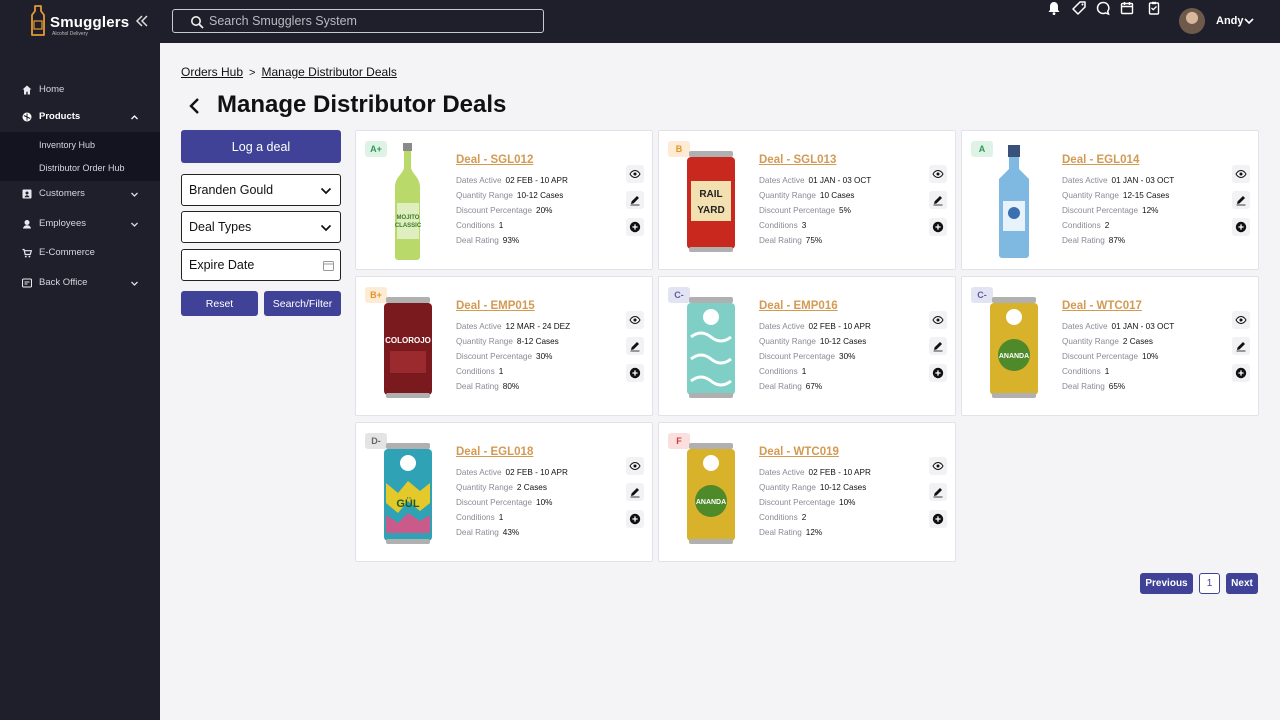 The image size is (1280, 720). What do you see at coordinates (812, 487) in the screenshot?
I see `deal-quantity-row: Quantity Range 10-12 Cases` at bounding box center [812, 487].